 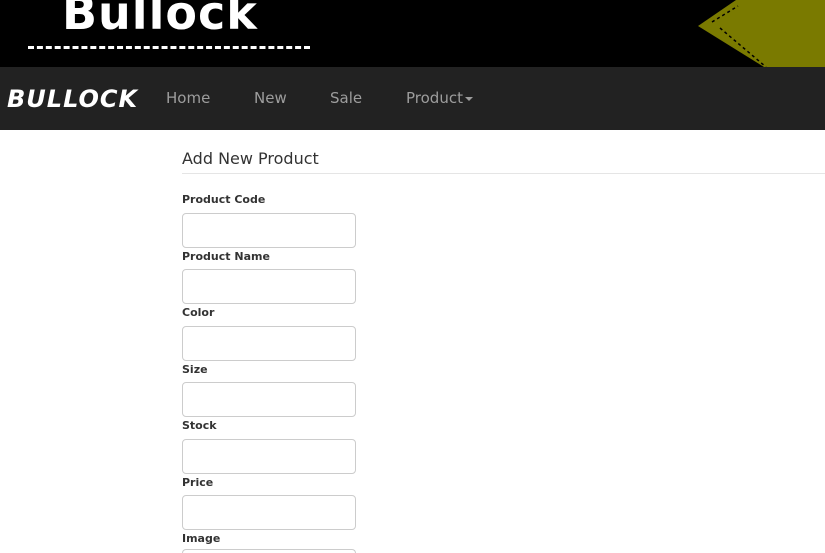 I want to click on nav-link-sale: Sale, so click(x=346, y=98).